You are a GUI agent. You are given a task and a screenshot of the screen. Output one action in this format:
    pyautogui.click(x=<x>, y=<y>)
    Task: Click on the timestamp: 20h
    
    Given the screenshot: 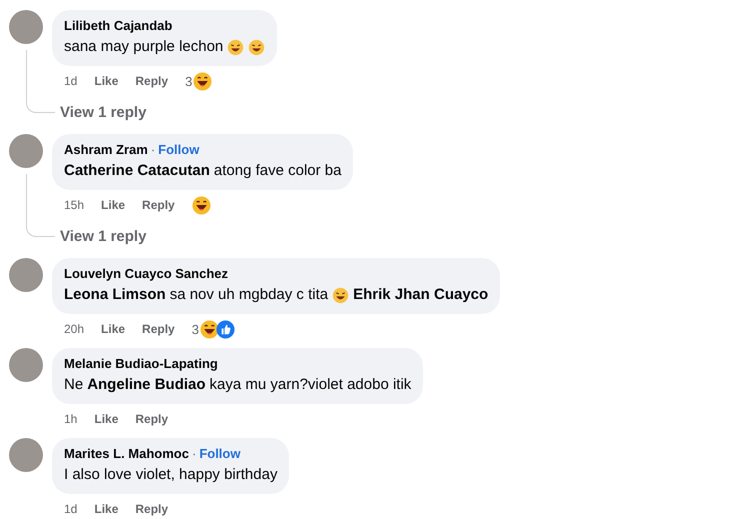 What is the action you would take?
    pyautogui.click(x=74, y=329)
    